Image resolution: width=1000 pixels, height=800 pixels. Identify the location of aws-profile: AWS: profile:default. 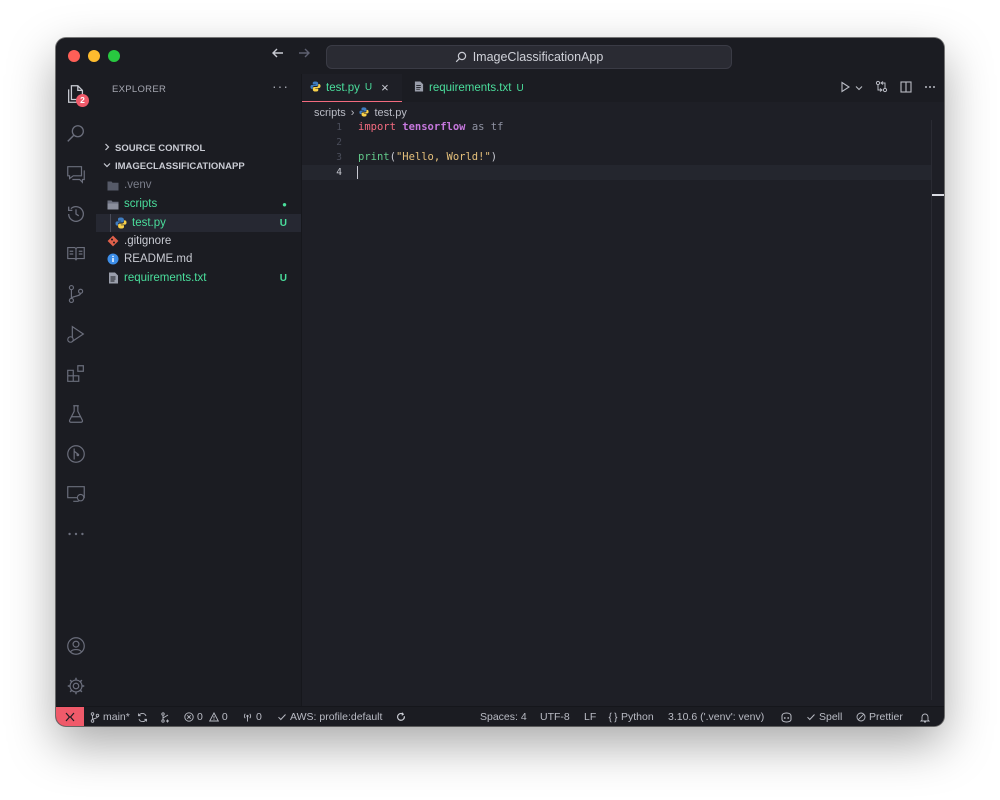
(329, 716).